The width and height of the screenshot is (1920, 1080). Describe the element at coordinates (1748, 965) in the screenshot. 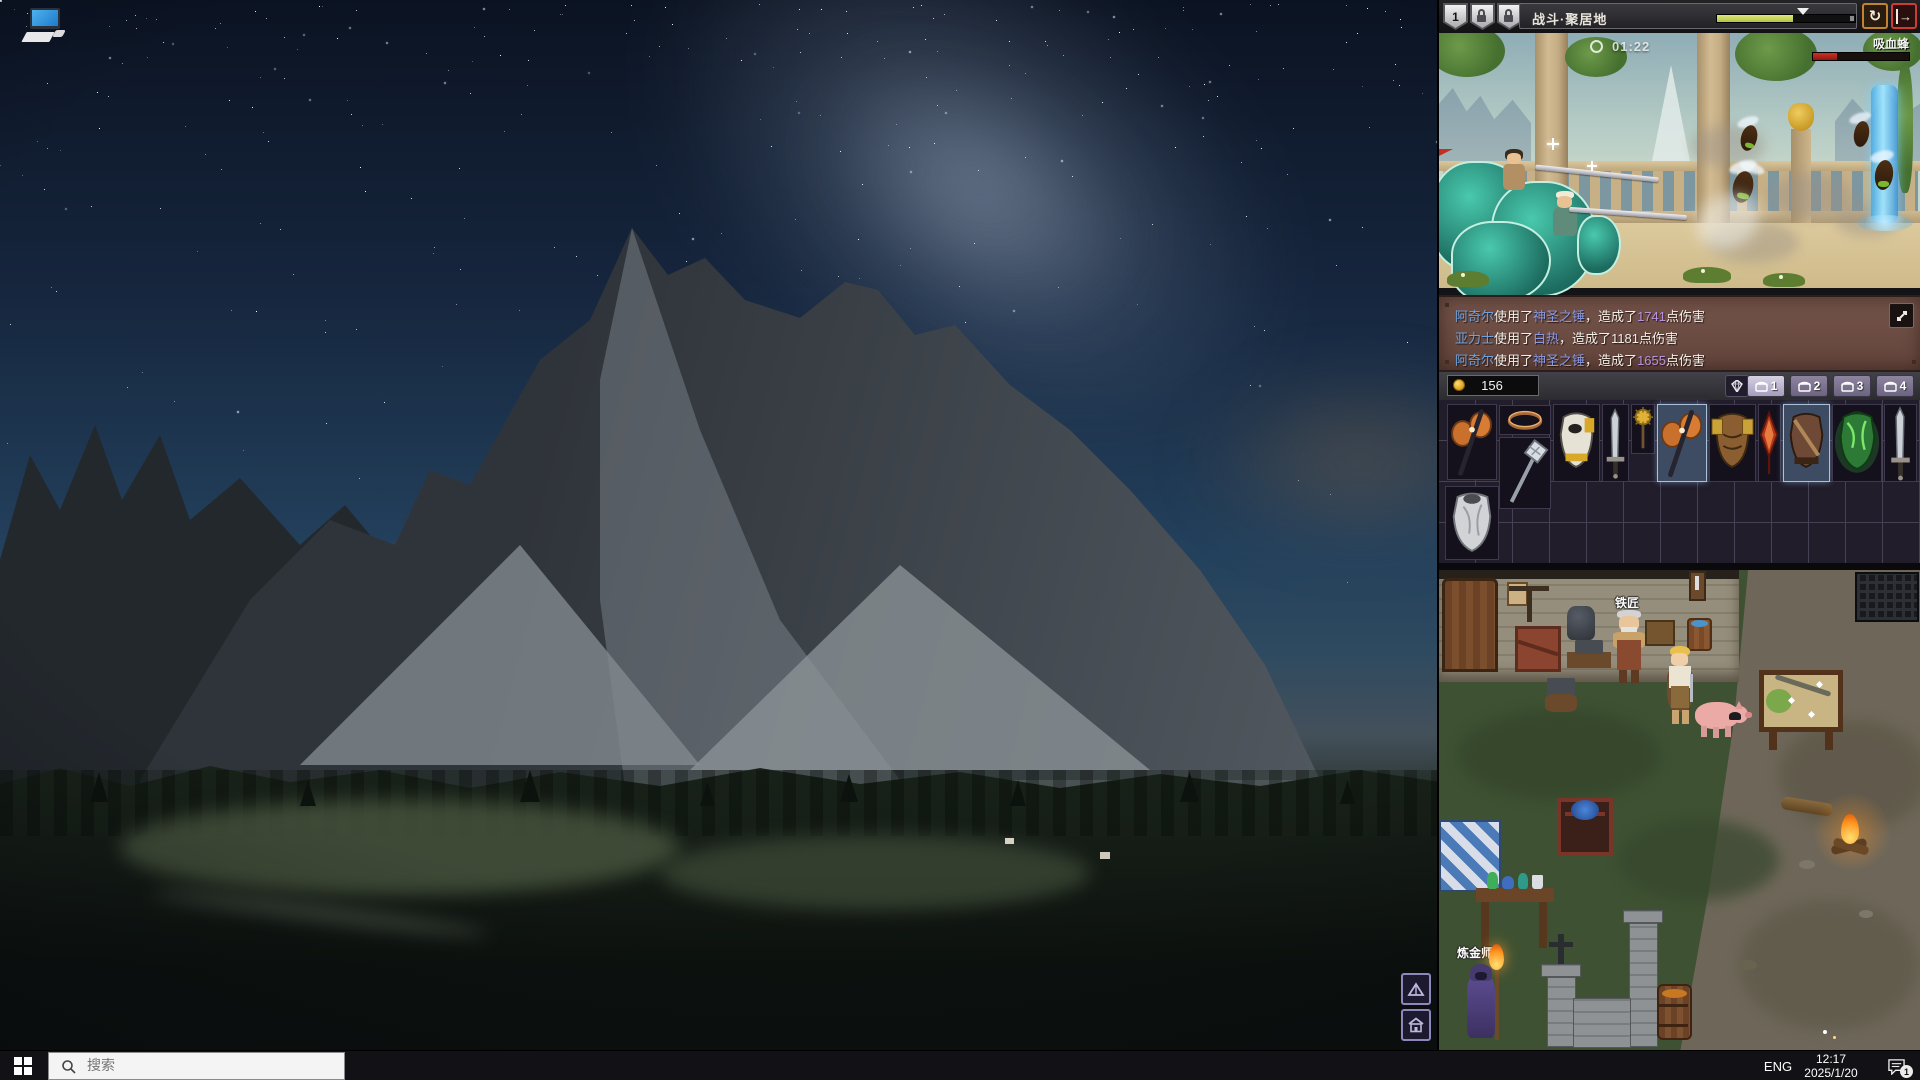

I see `path-stone` at that location.